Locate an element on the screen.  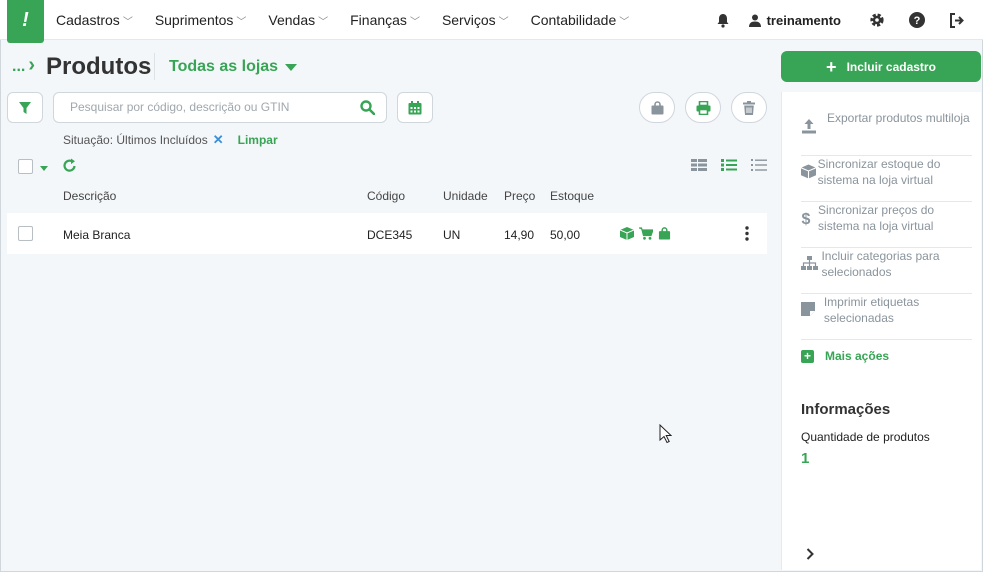
add-product-label: Incluir cadastro is located at coordinates (891, 66).